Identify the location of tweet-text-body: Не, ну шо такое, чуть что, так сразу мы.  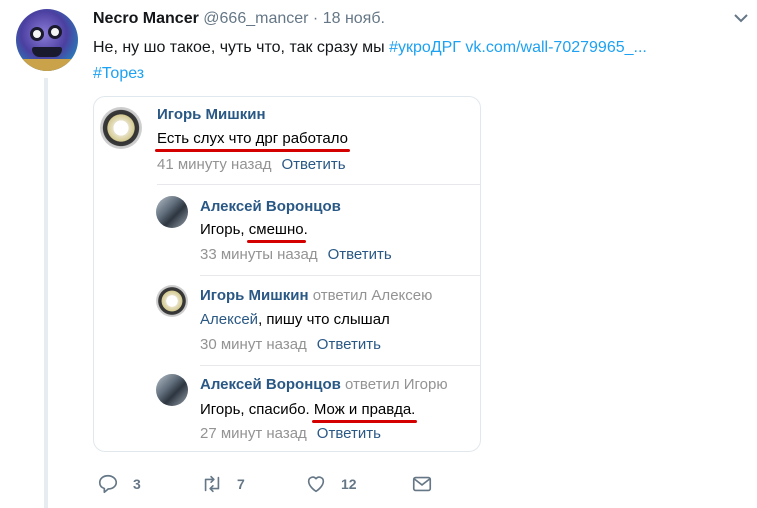
(241, 47).